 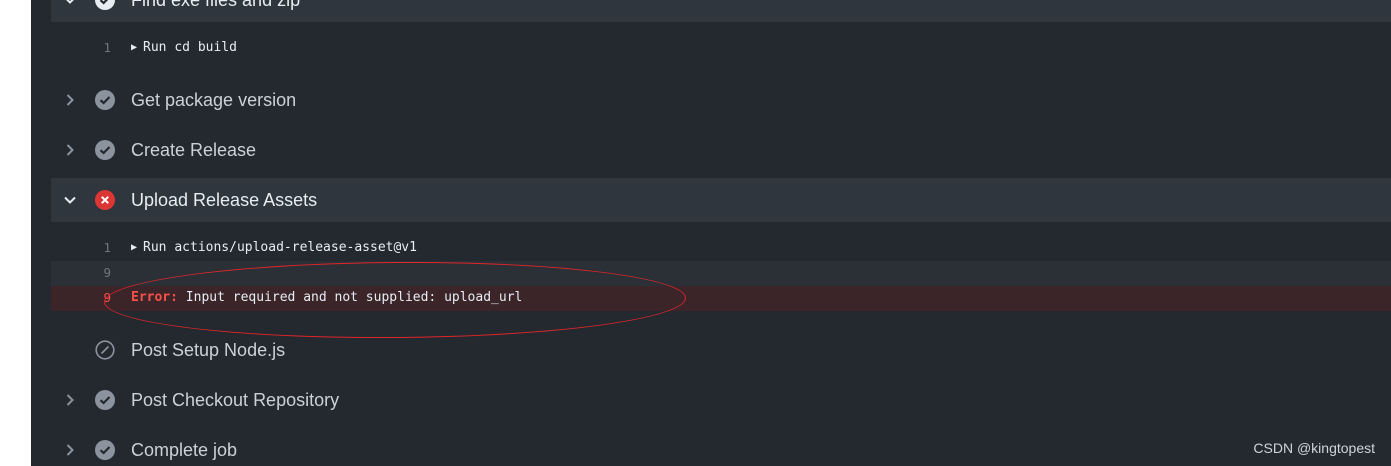 I want to click on step-label: Find exe files and zip, so click(x=215, y=5).